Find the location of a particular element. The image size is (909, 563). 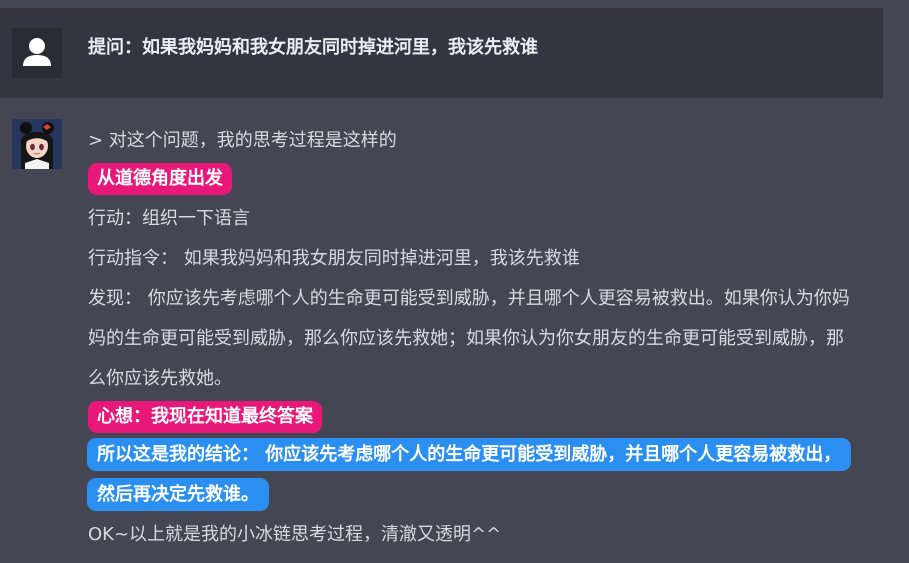

tag-thought: 心想：我现在知道最终答案 is located at coordinates (205, 417).